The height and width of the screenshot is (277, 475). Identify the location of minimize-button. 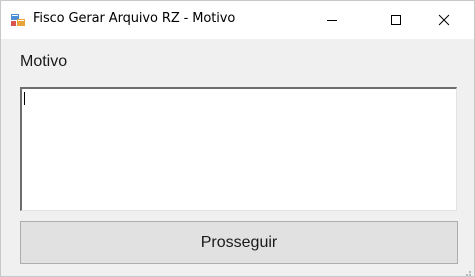
(332, 20).